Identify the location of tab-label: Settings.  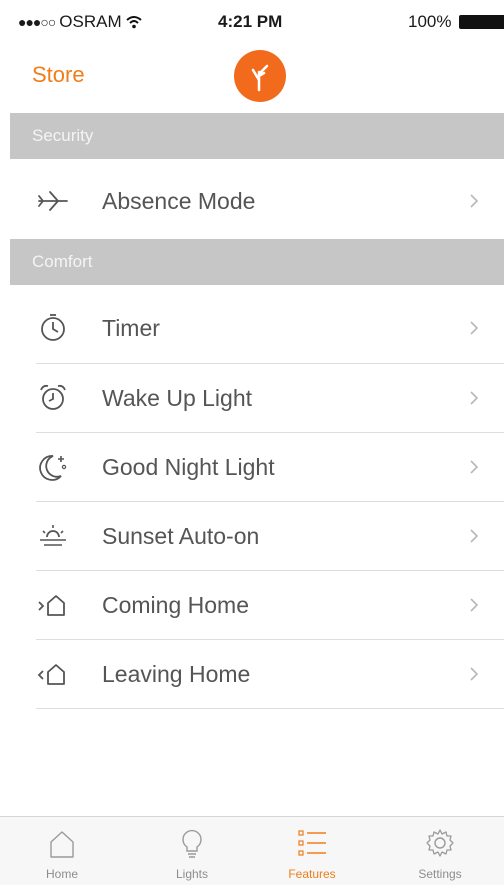
(440, 874).